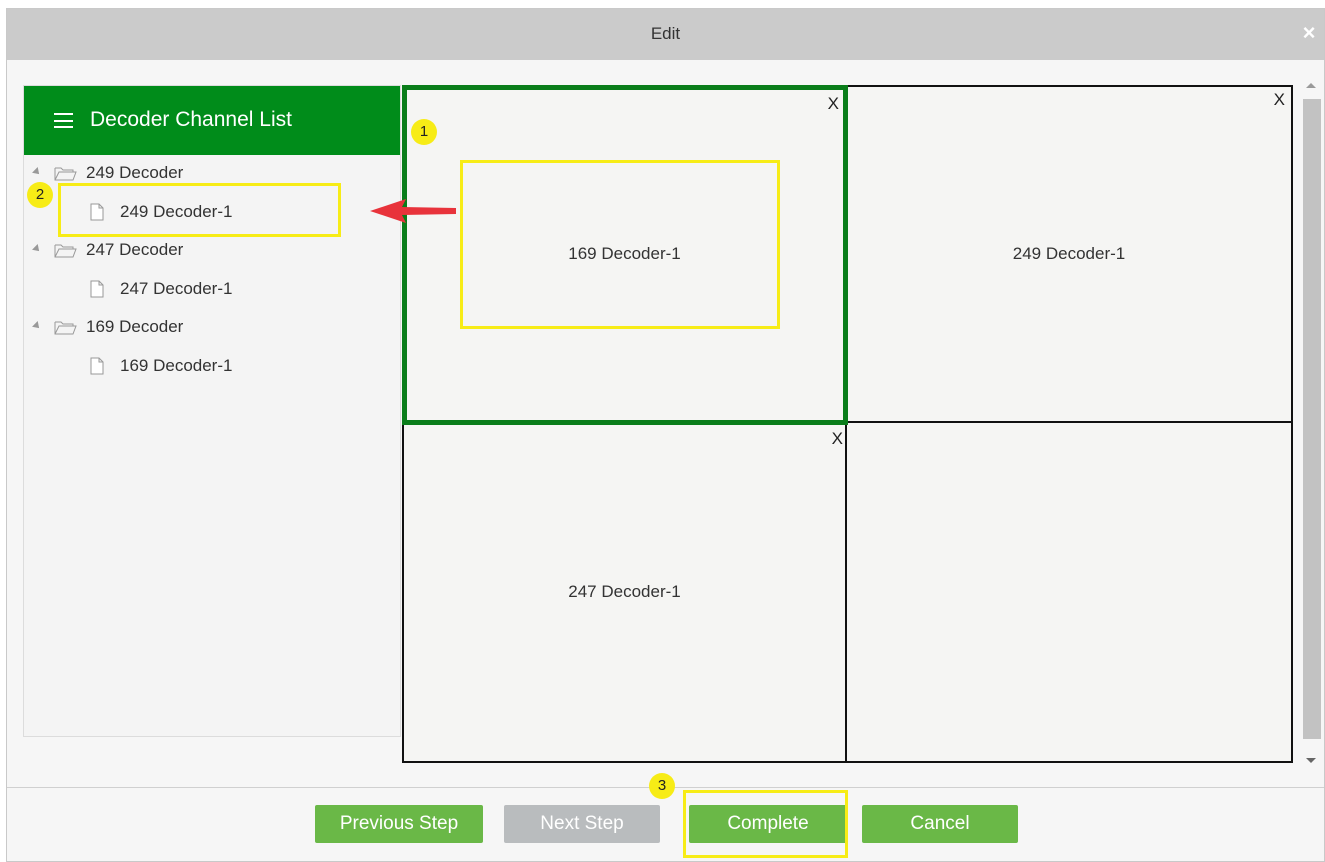  I want to click on step-badge-2: 2, so click(40, 195).